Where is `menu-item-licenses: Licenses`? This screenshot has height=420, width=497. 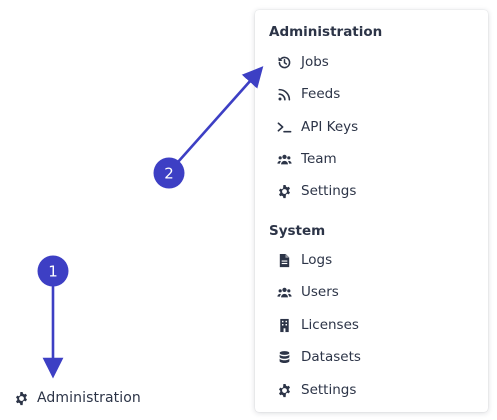 menu-item-licenses: Licenses is located at coordinates (318, 325).